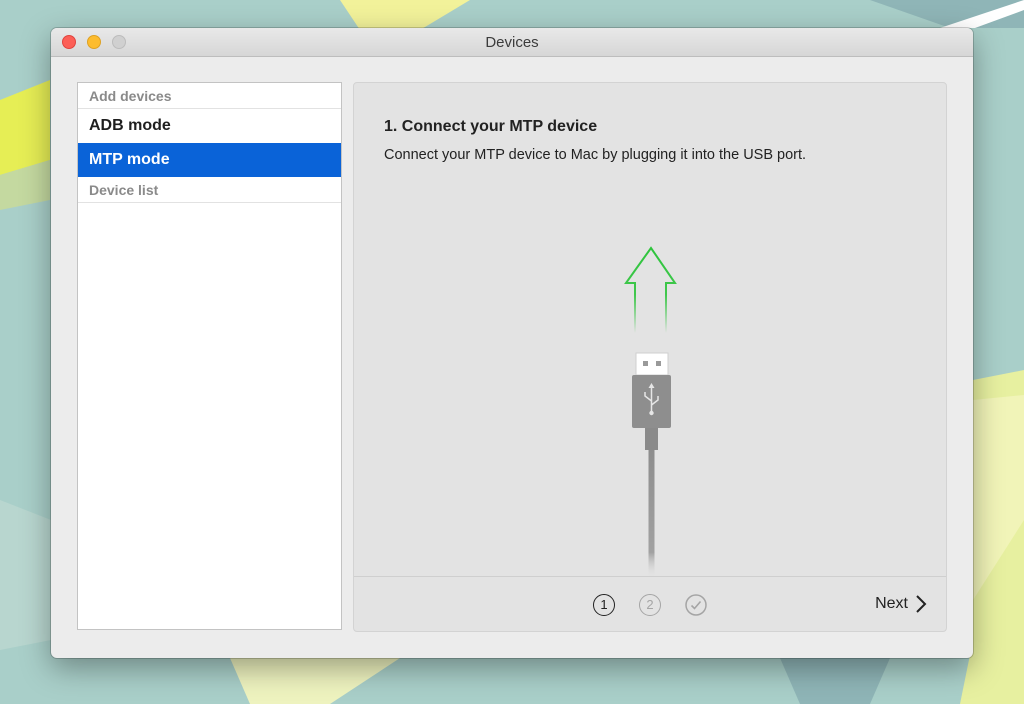 The height and width of the screenshot is (704, 1024). I want to click on chevron-right-icon, so click(921, 604).